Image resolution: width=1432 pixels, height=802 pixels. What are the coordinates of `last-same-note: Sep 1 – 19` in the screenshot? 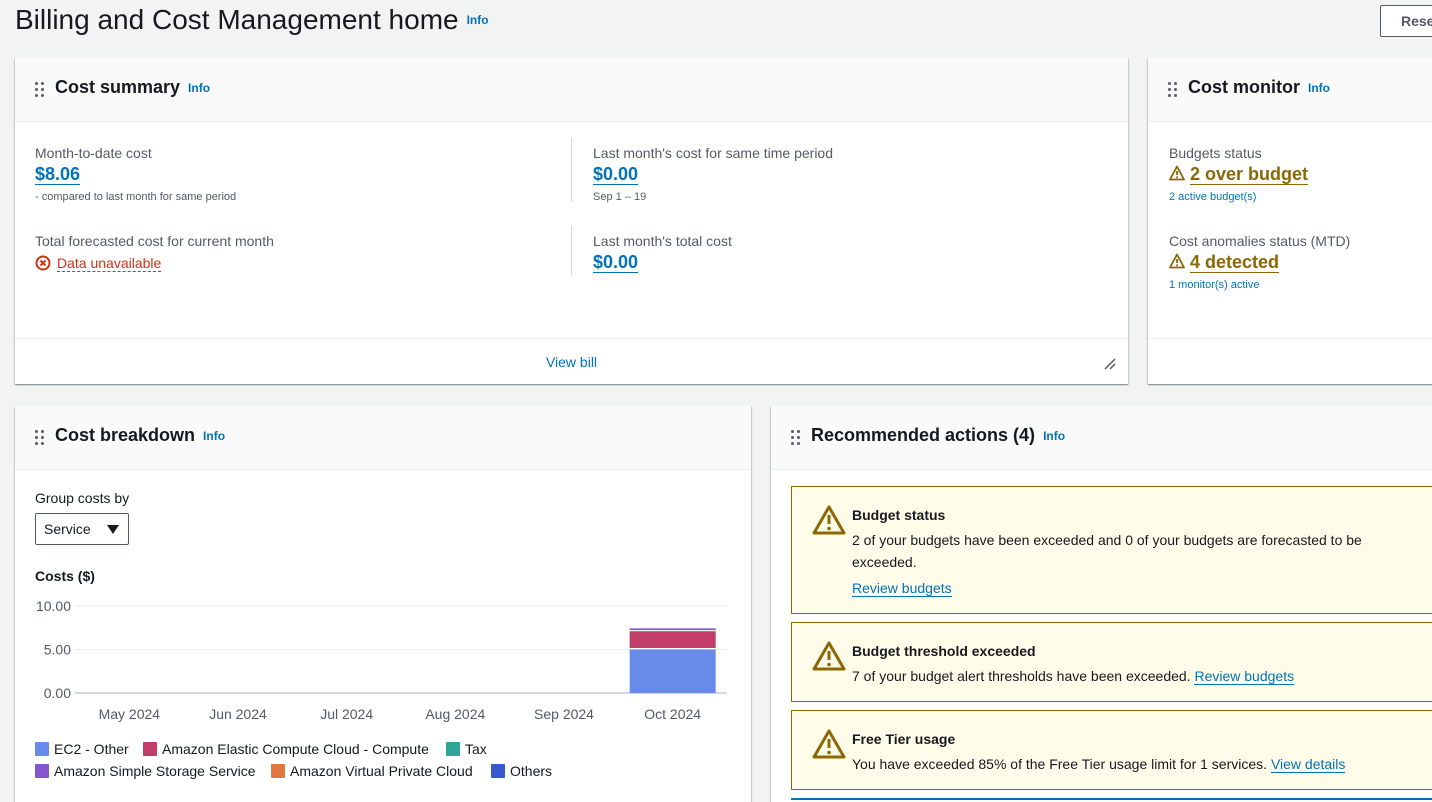 It's located at (620, 197).